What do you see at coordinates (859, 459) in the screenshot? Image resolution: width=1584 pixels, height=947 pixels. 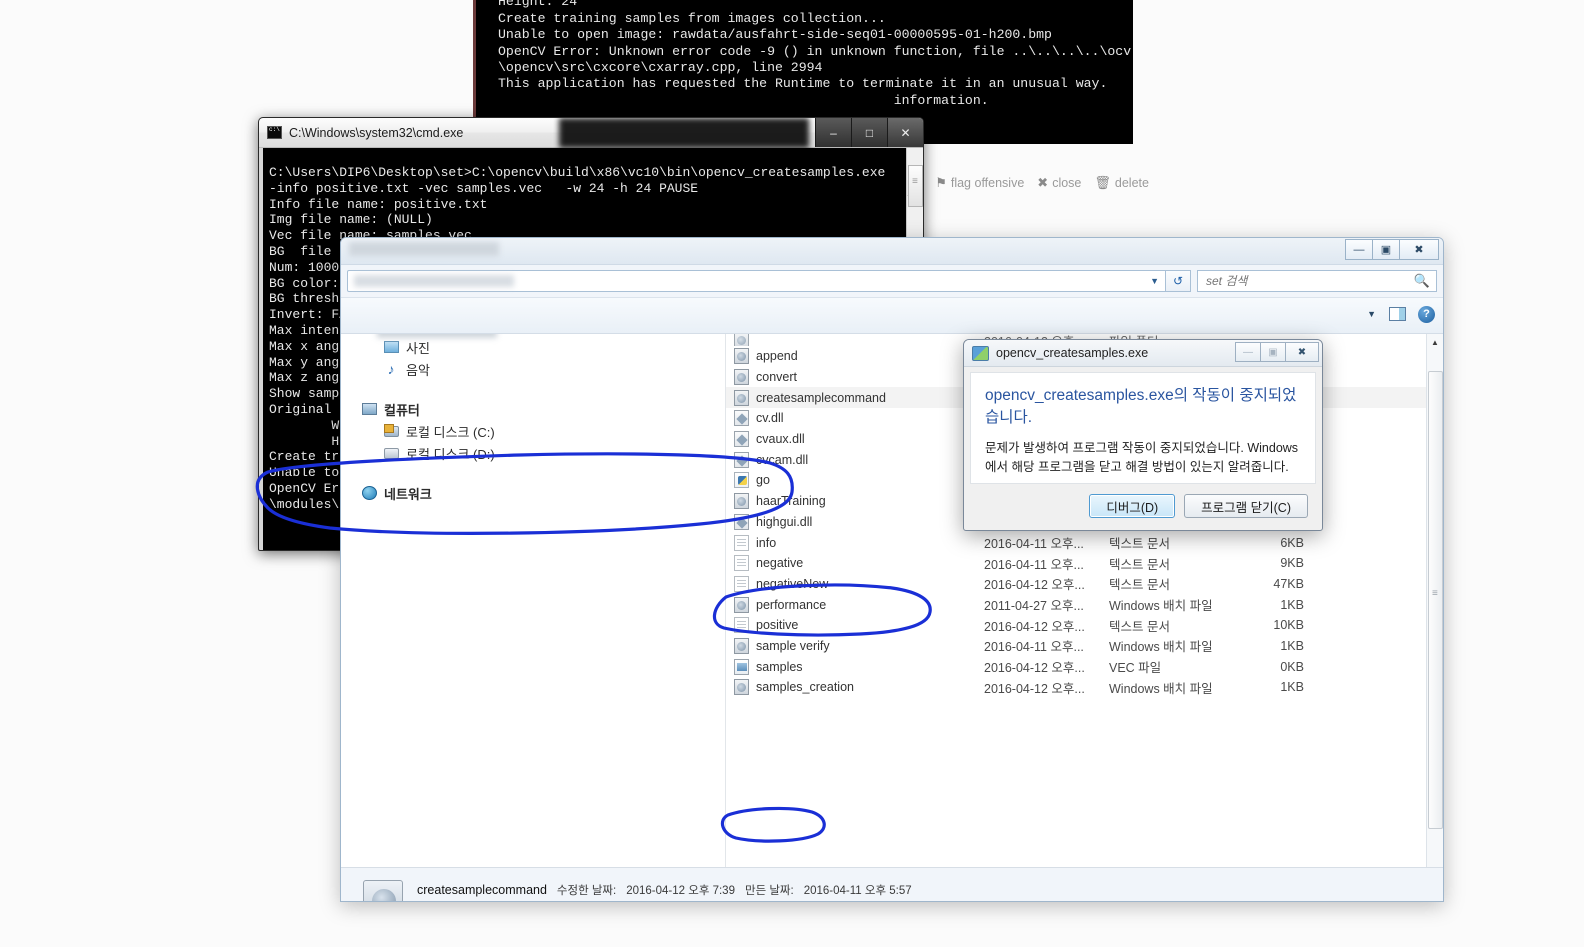 I see `file-name-cell: cvcam.dll` at bounding box center [859, 459].